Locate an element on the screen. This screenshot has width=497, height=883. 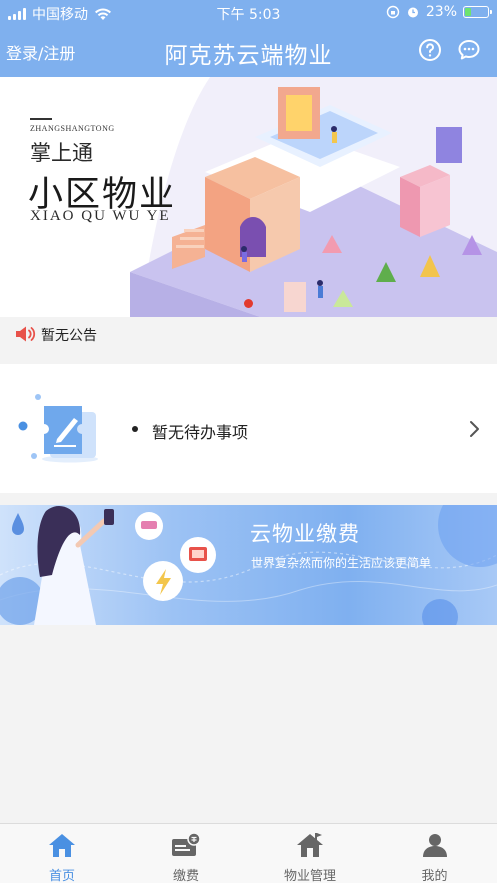
ticket-edit-icon is located at coordinates (58, 428).